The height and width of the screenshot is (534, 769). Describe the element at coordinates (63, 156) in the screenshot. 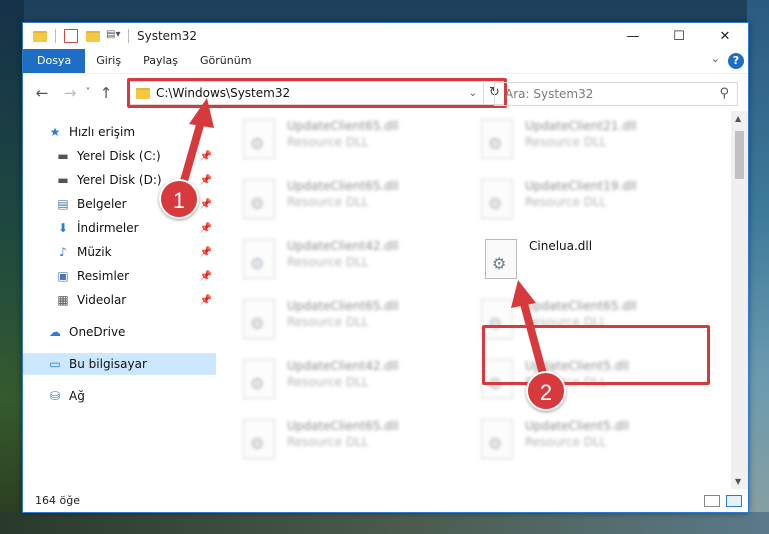

I see `drive-icon: ▬` at that location.